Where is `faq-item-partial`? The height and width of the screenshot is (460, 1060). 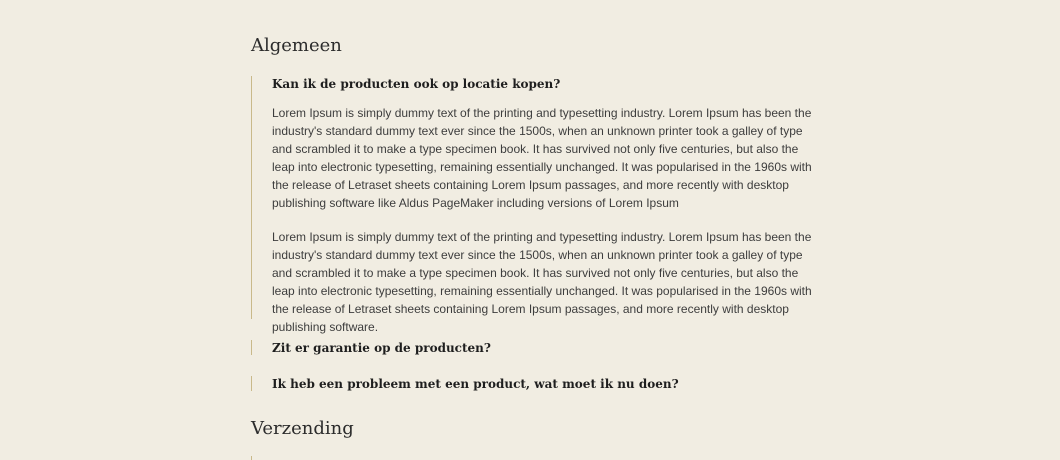 faq-item-partial is located at coordinates (531, 458).